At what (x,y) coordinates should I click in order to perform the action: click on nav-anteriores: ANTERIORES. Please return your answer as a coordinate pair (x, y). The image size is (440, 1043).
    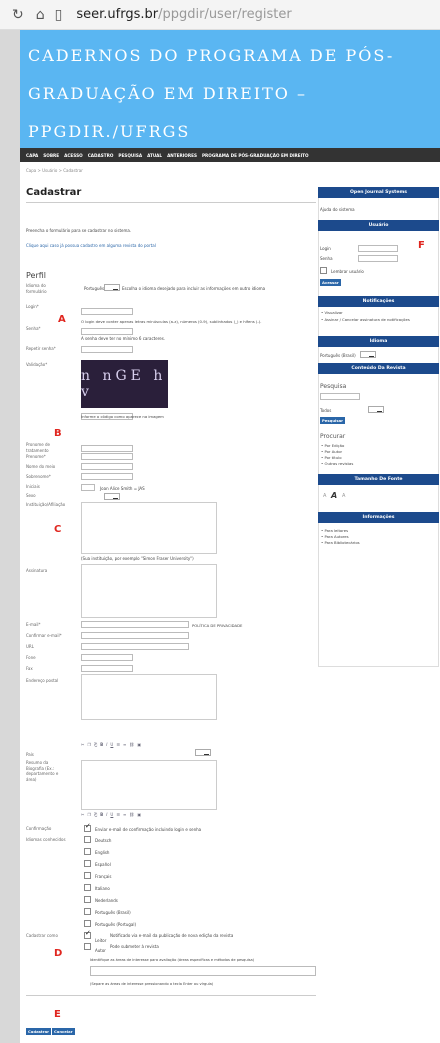
    Looking at the image, I should click on (182, 155).